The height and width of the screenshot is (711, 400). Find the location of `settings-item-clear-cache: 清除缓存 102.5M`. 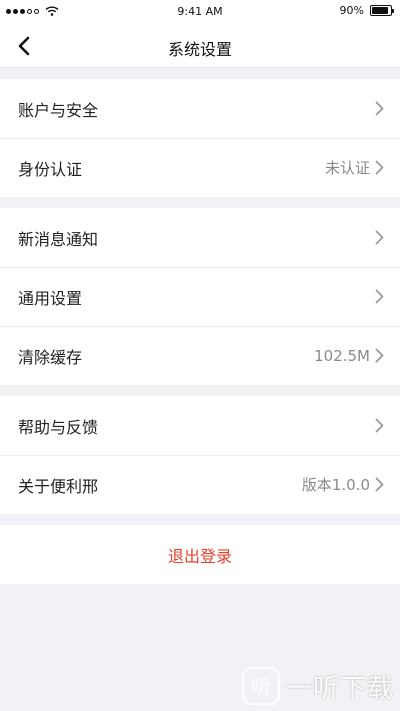

settings-item-clear-cache: 清除缓存 102.5M is located at coordinates (200, 355).